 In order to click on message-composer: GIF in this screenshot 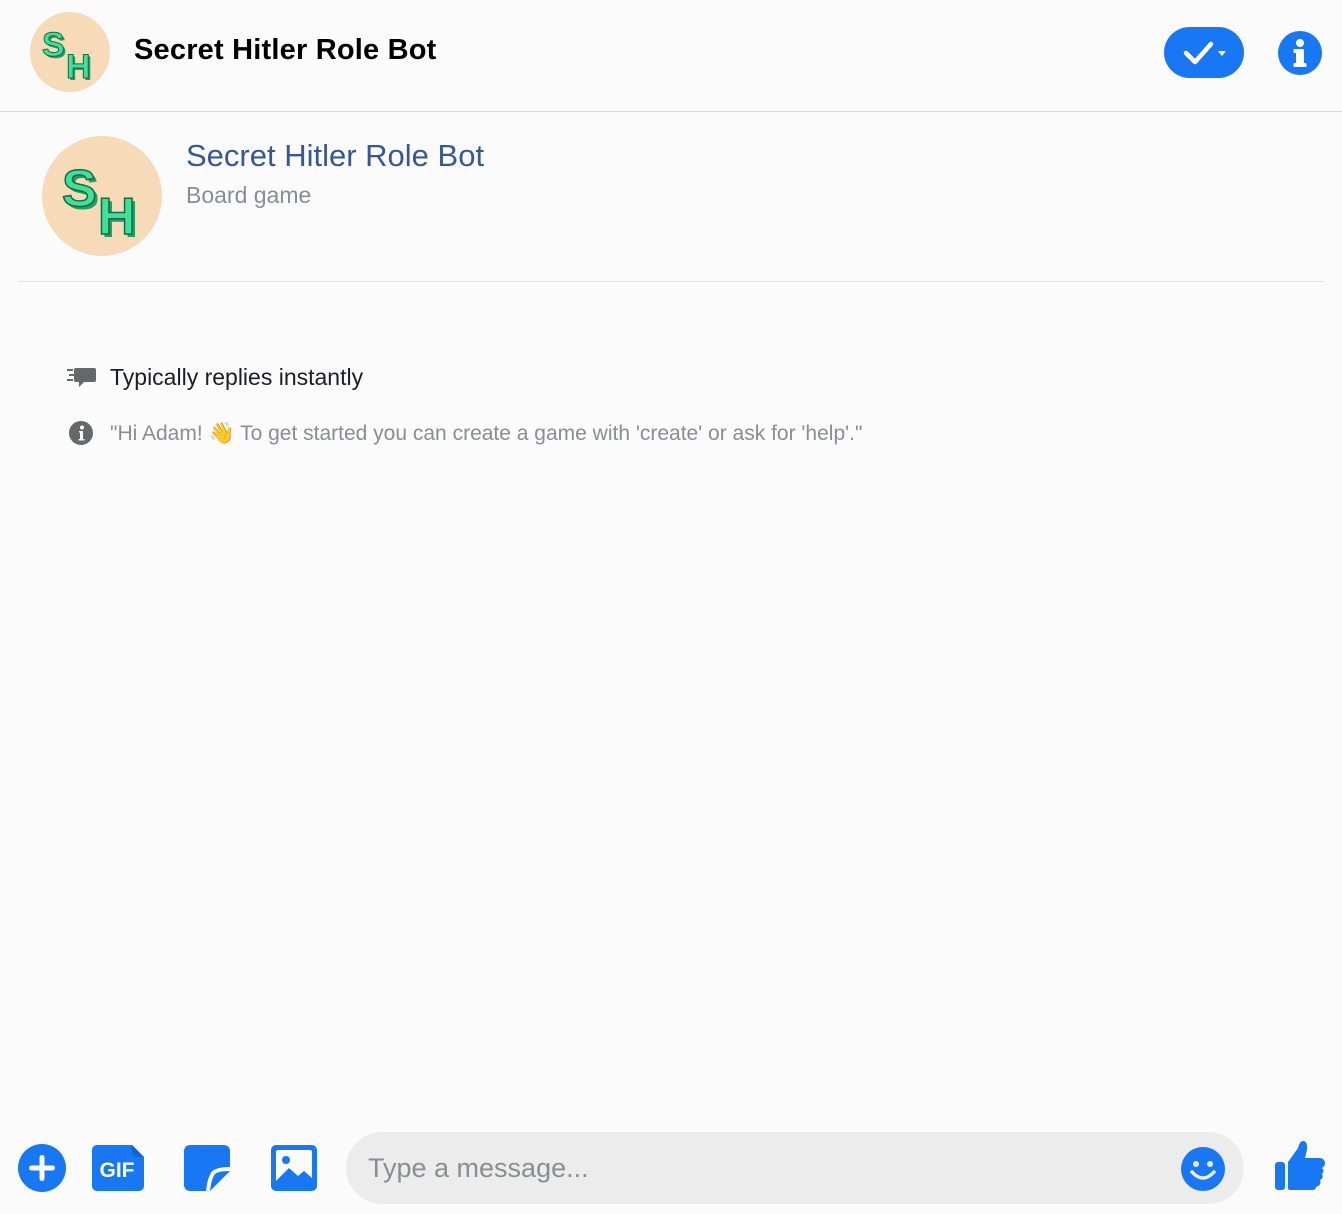, I will do `click(671, 1171)`.